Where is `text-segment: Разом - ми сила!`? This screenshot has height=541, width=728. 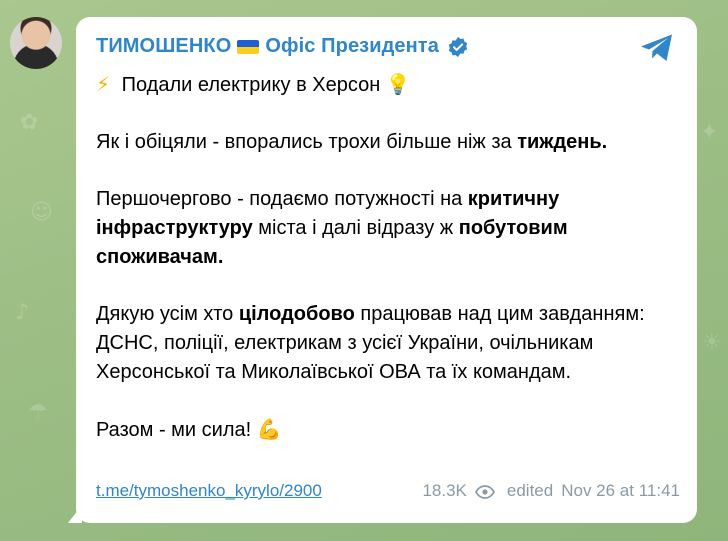
text-segment: Разом - ми сила! is located at coordinates (174, 430).